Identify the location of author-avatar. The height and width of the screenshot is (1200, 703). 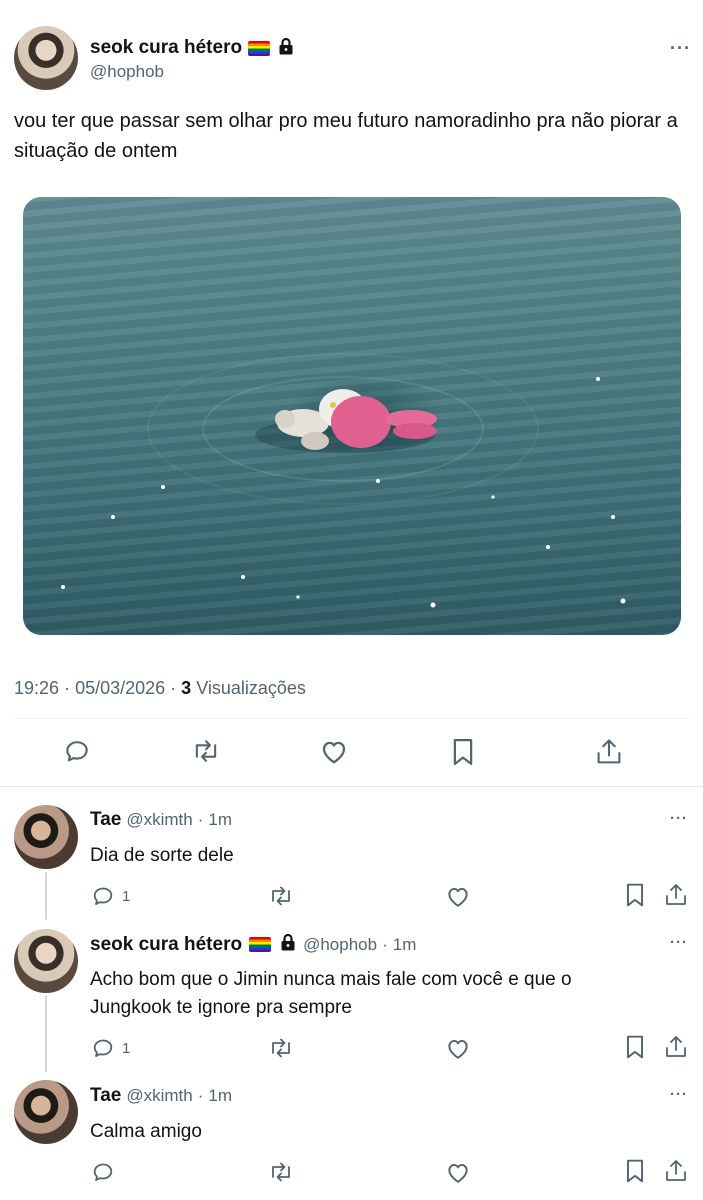
(46, 58).